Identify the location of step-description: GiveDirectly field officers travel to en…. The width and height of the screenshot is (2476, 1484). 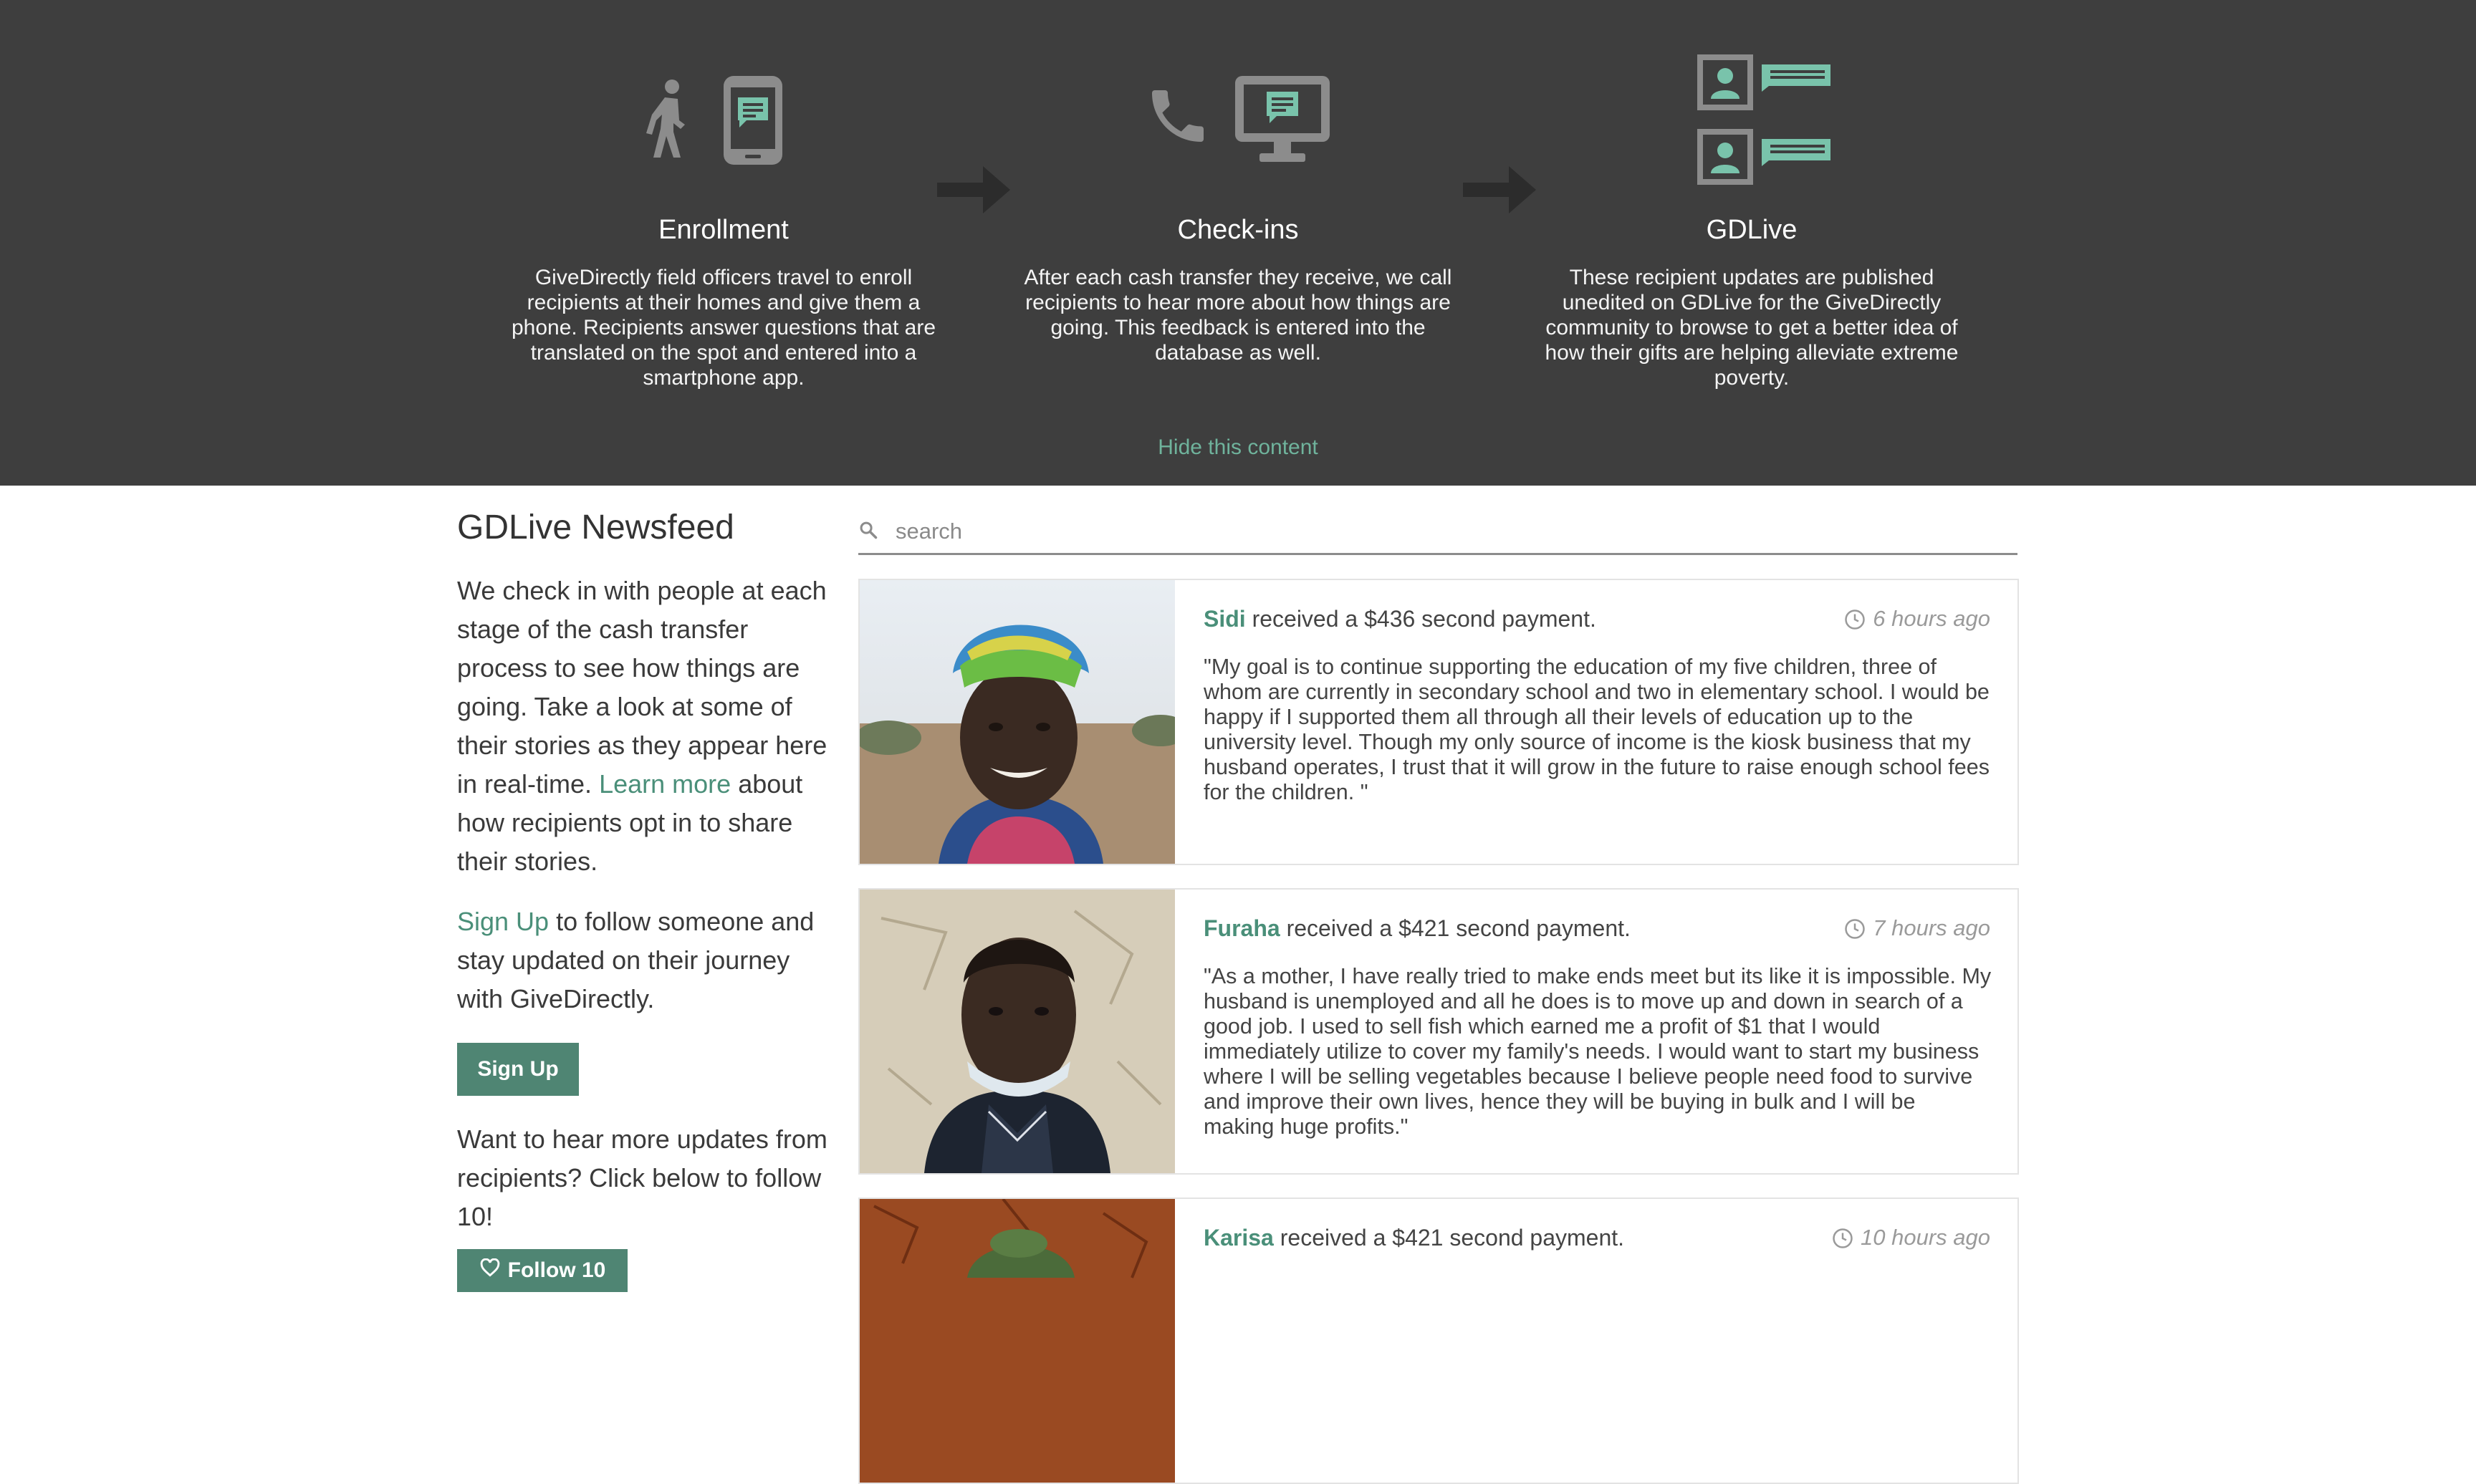
(724, 328).